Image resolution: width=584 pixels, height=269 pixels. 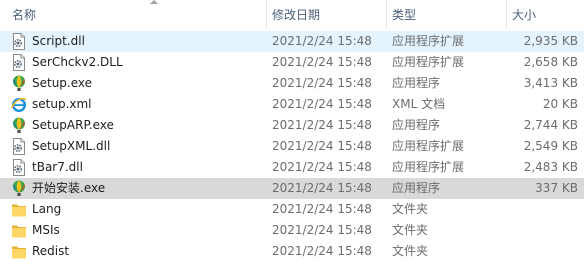 I want to click on ie-xml-icon, so click(x=19, y=104).